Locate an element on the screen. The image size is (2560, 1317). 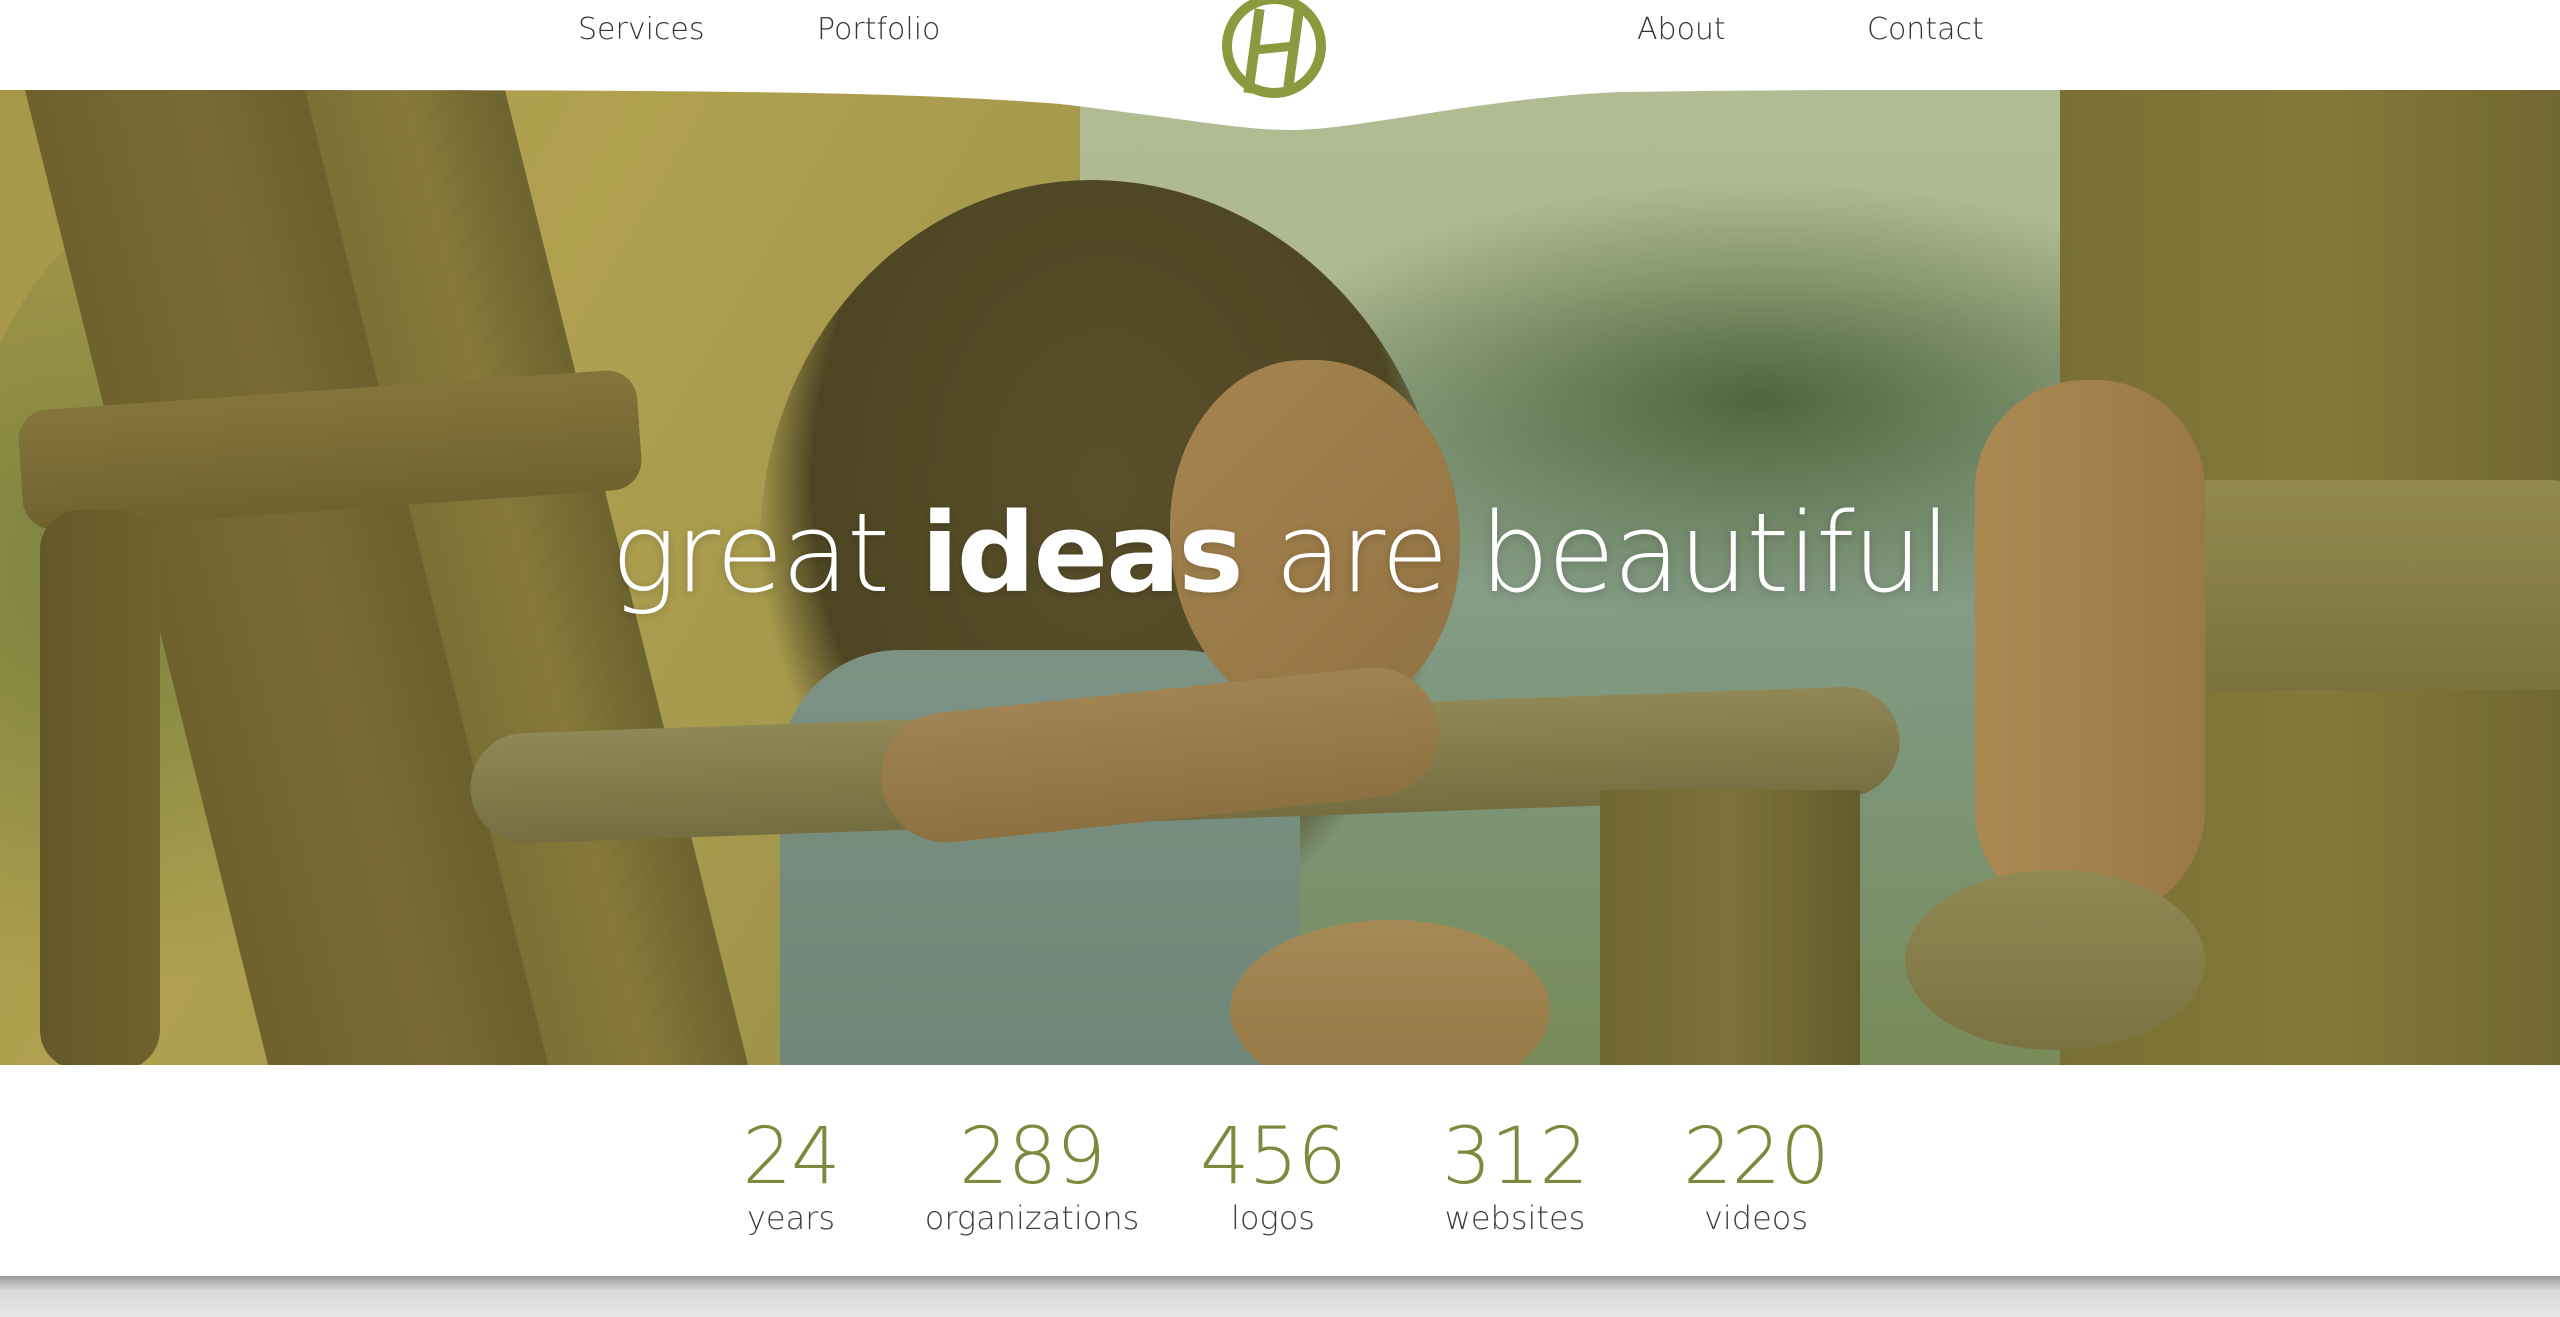
stat-logos: 456 logos is located at coordinates (1273, 1176).